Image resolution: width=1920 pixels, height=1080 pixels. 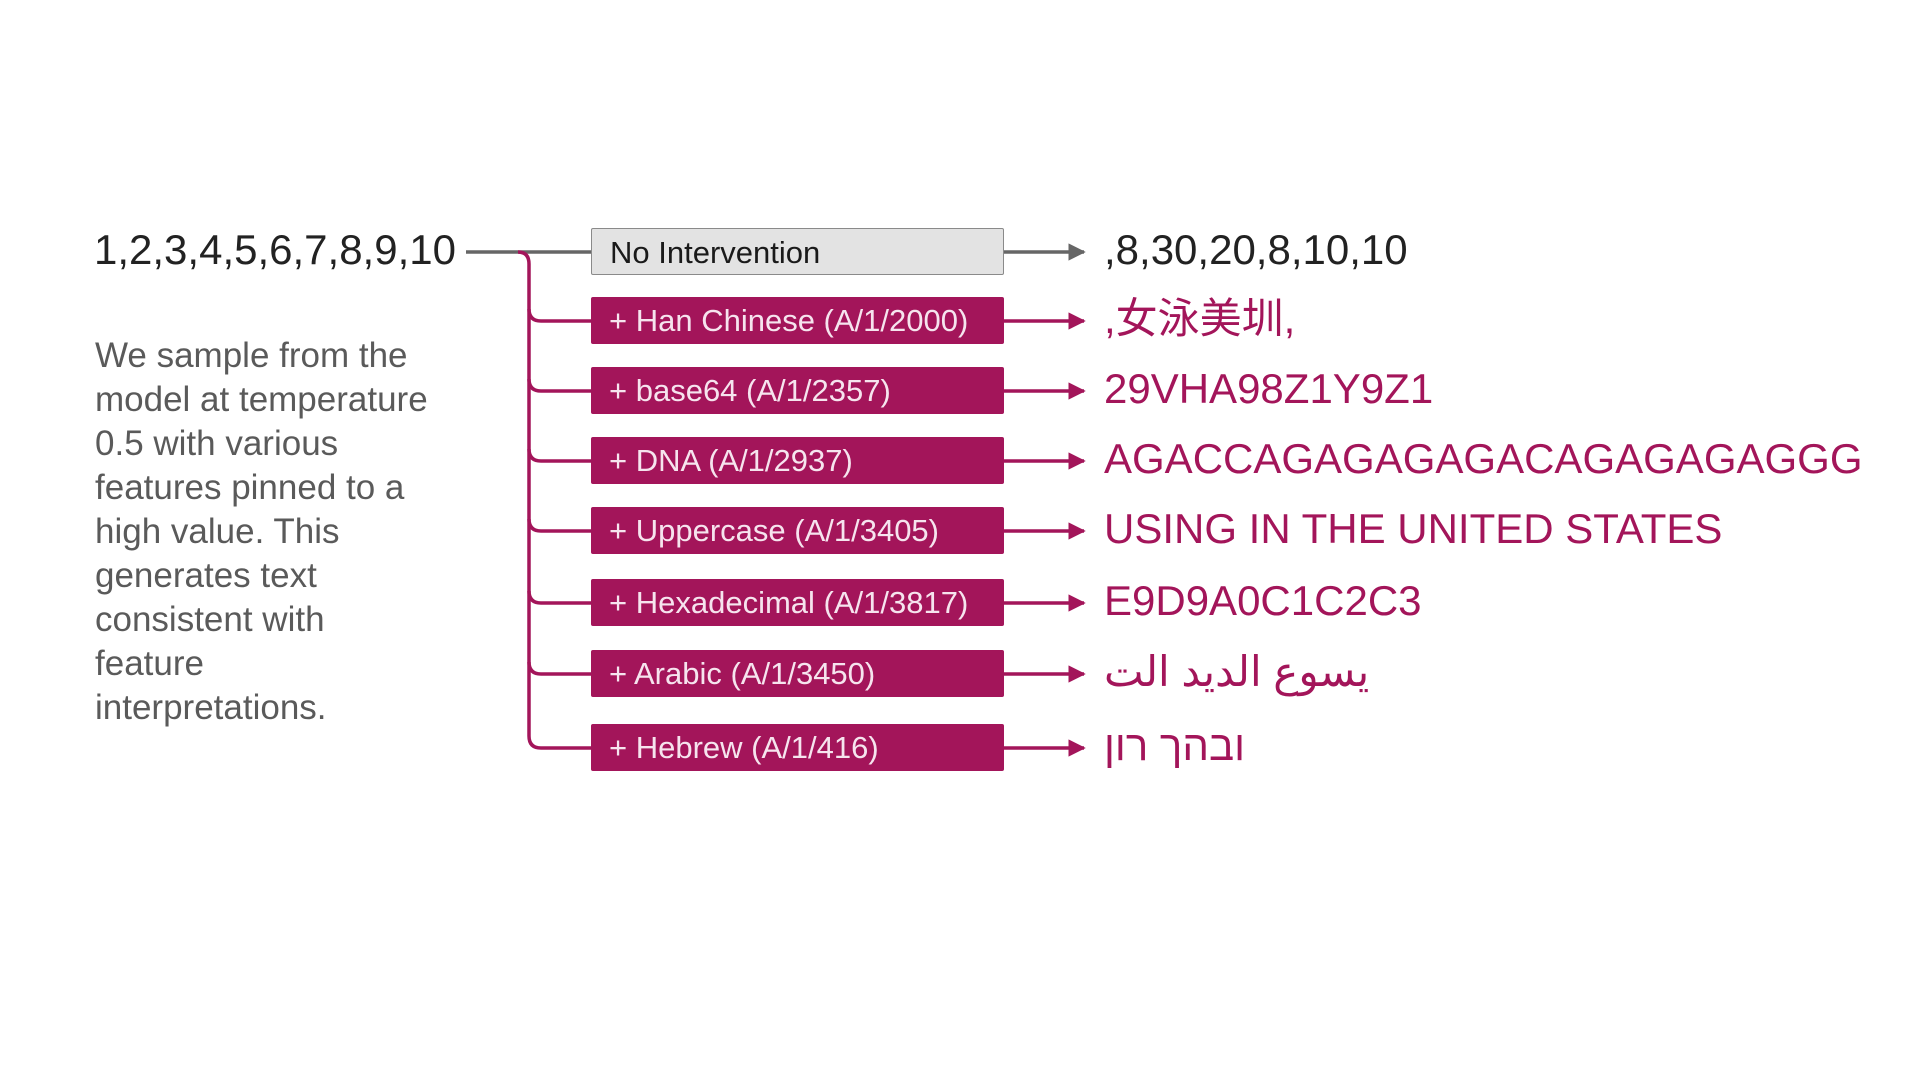 I want to click on feature-box: + Uppercase (A/1/3405), so click(x=797, y=530).